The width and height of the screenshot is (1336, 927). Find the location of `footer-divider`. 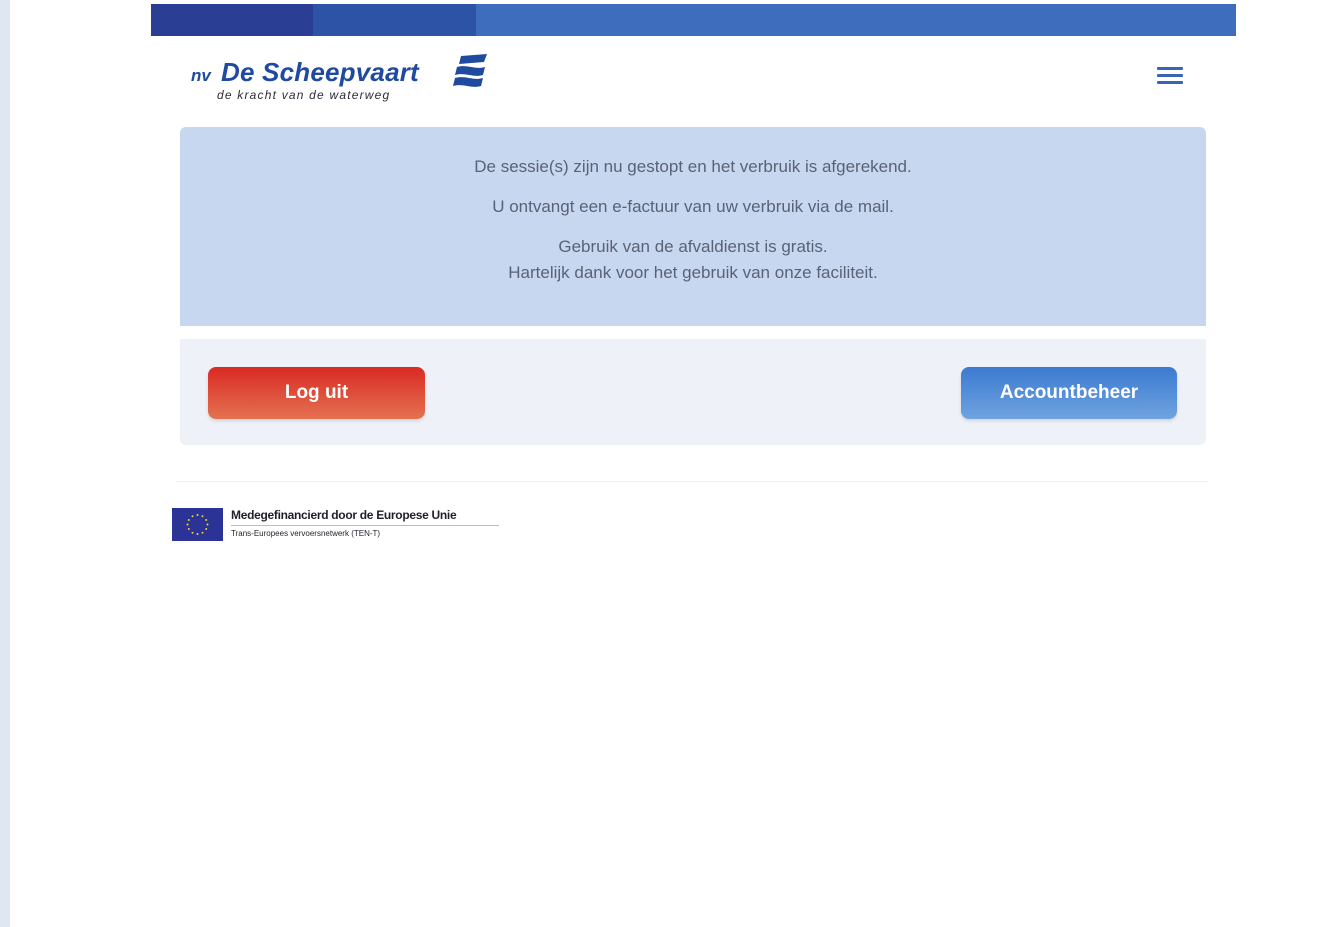

footer-divider is located at coordinates (692, 481).